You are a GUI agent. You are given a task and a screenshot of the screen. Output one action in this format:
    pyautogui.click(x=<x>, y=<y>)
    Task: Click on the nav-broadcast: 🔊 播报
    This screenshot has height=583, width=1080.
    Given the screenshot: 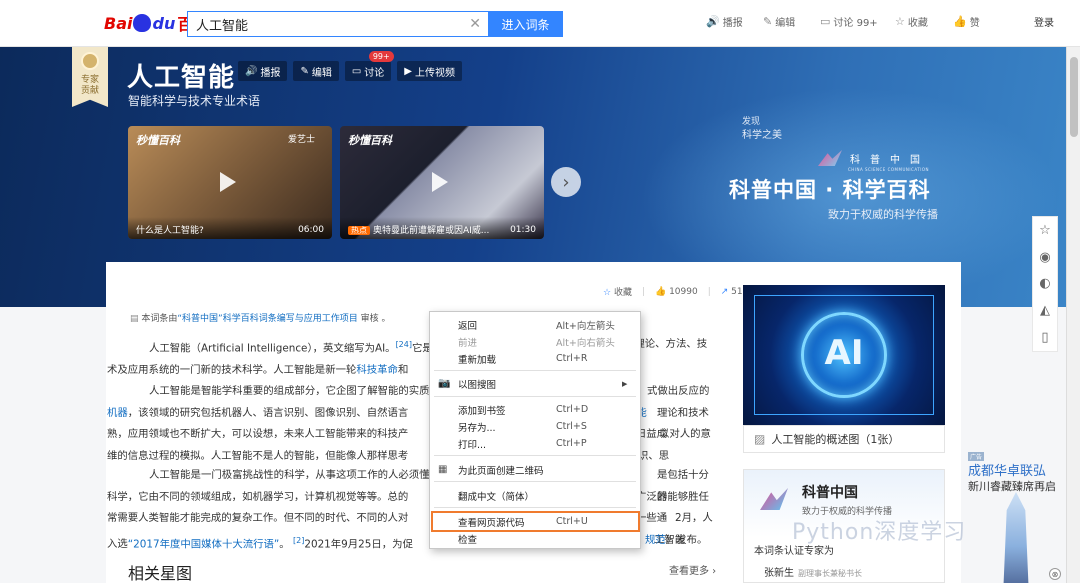 What is the action you would take?
    pyautogui.click(x=724, y=21)
    